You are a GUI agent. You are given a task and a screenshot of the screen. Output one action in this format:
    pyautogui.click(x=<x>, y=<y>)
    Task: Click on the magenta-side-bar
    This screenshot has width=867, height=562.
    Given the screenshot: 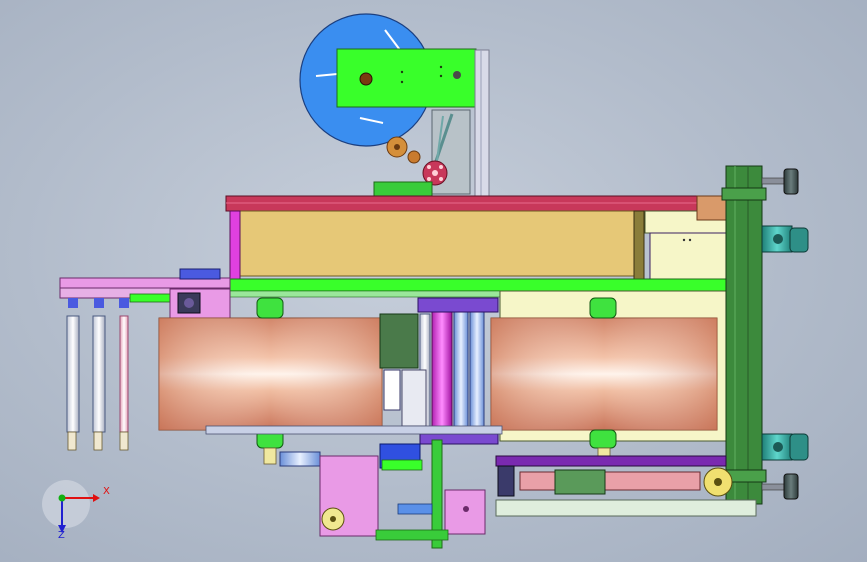 What is the action you would take?
    pyautogui.click(x=235, y=246)
    